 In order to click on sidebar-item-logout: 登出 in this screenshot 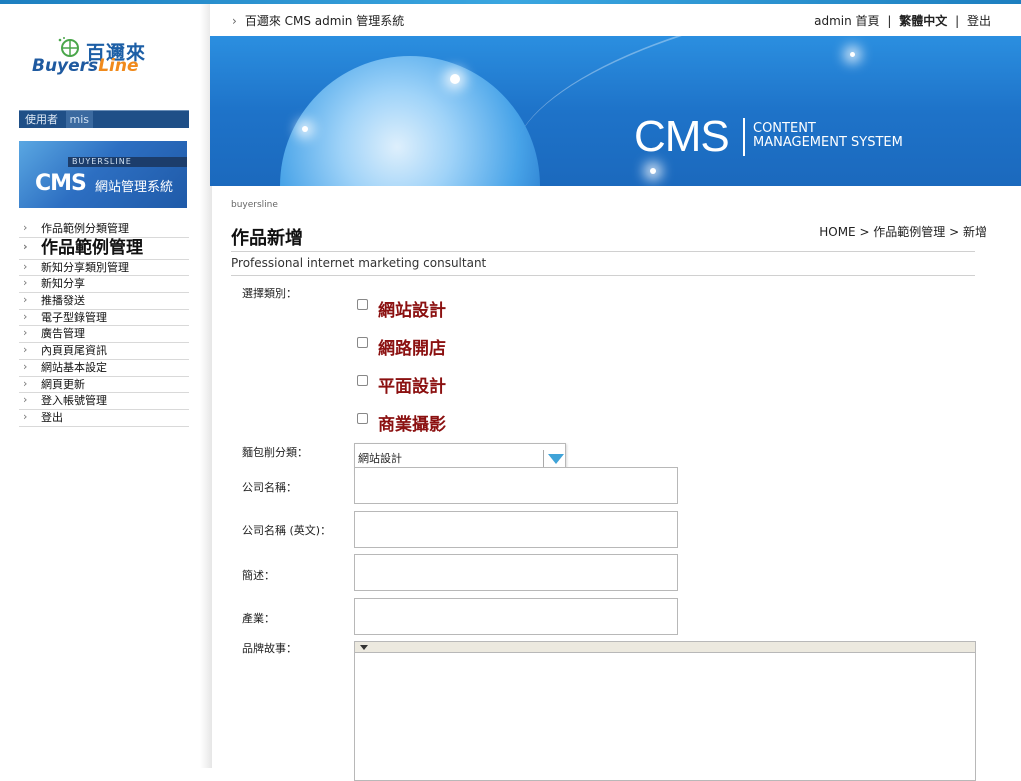, I will do `click(104, 418)`.